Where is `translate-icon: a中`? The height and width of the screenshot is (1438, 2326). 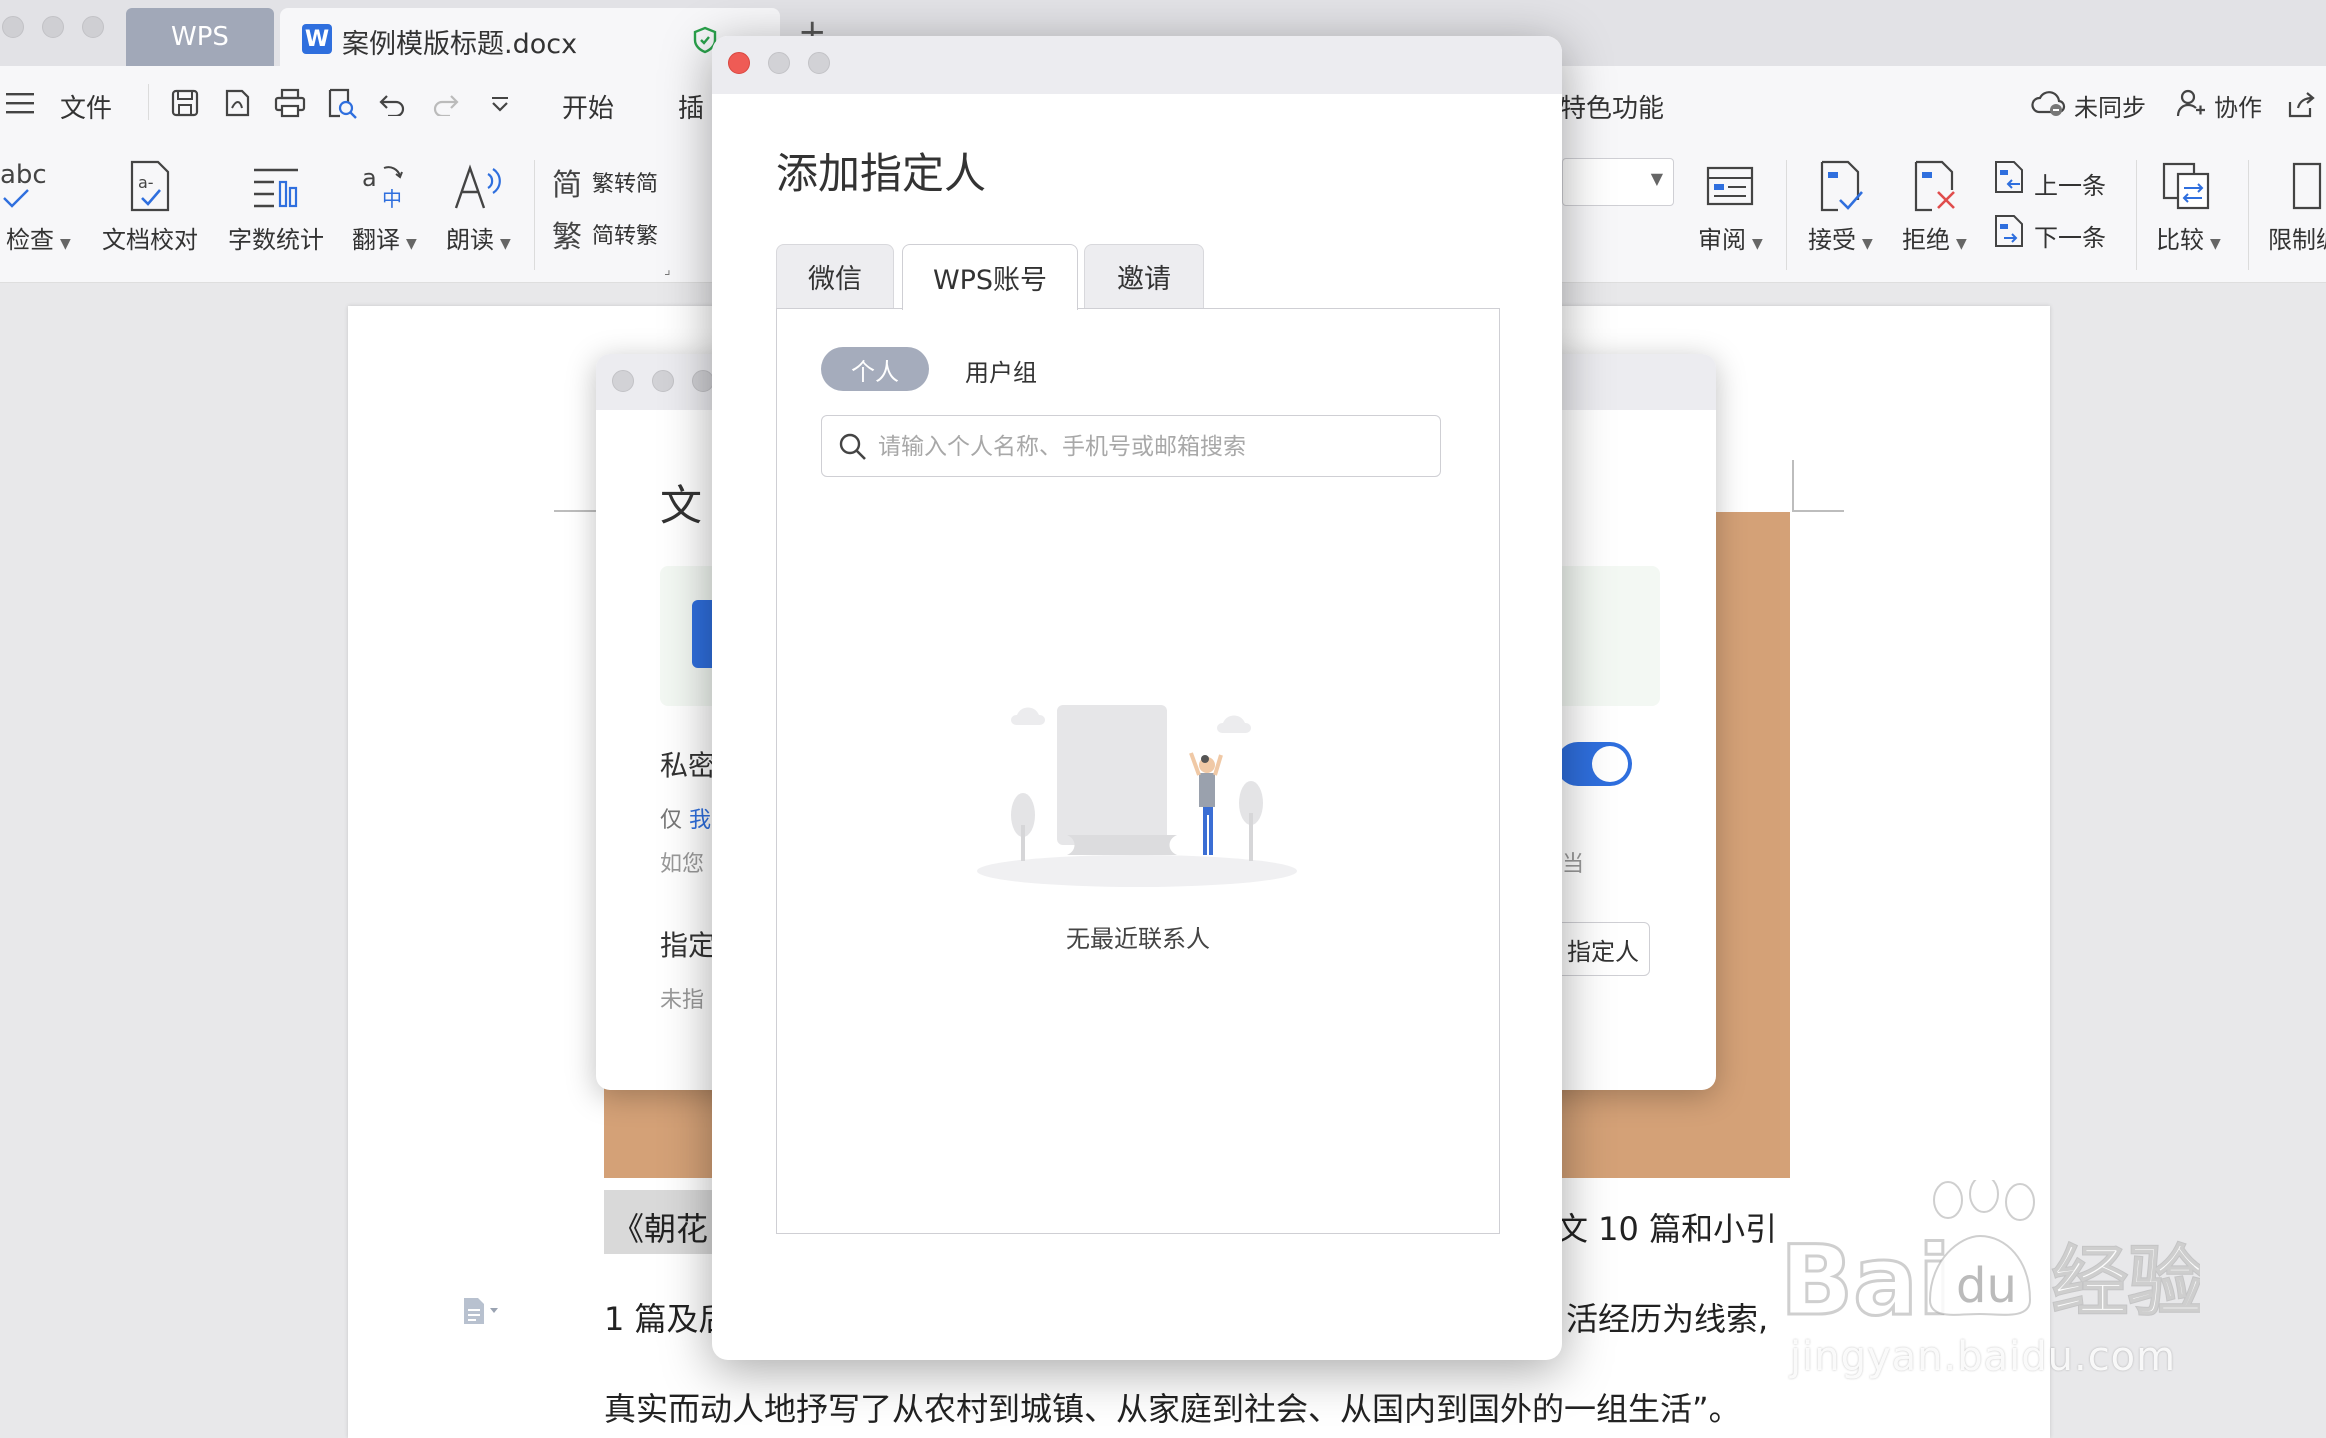 translate-icon: a中 is located at coordinates (385, 187).